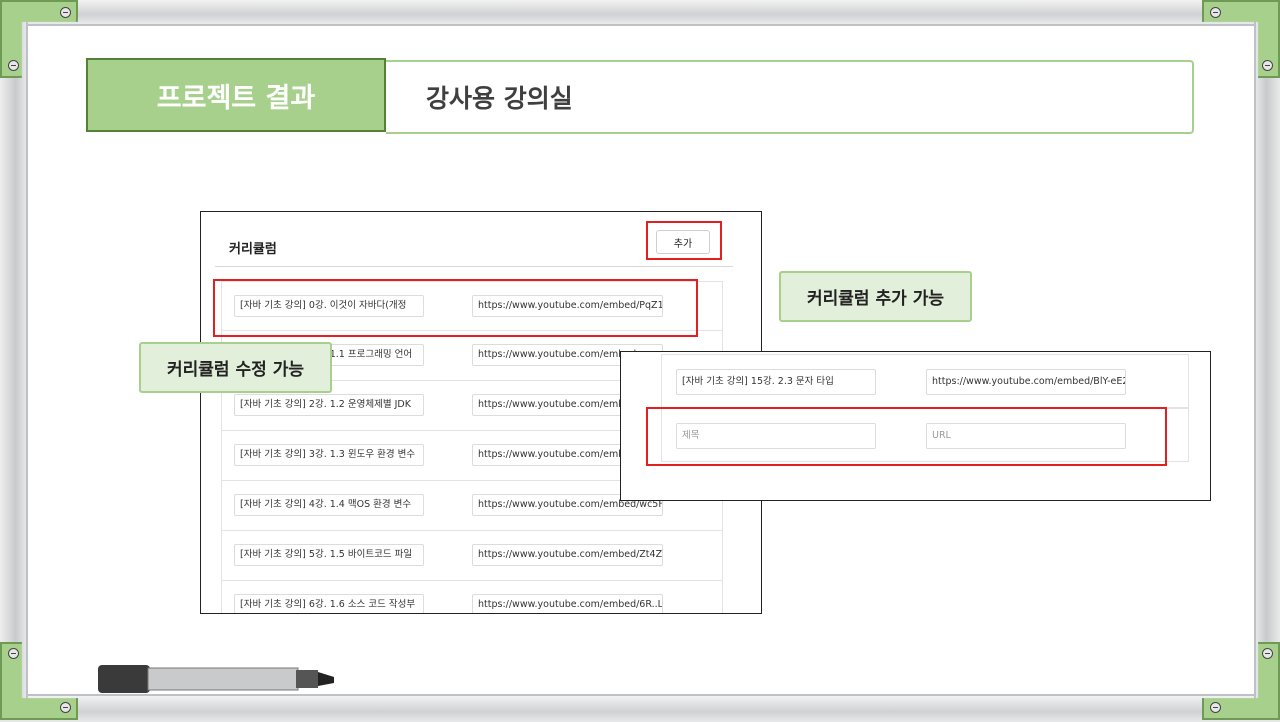 This screenshot has width=1280, height=722. What do you see at coordinates (906, 436) in the screenshot?
I see `highlight-new-row` at bounding box center [906, 436].